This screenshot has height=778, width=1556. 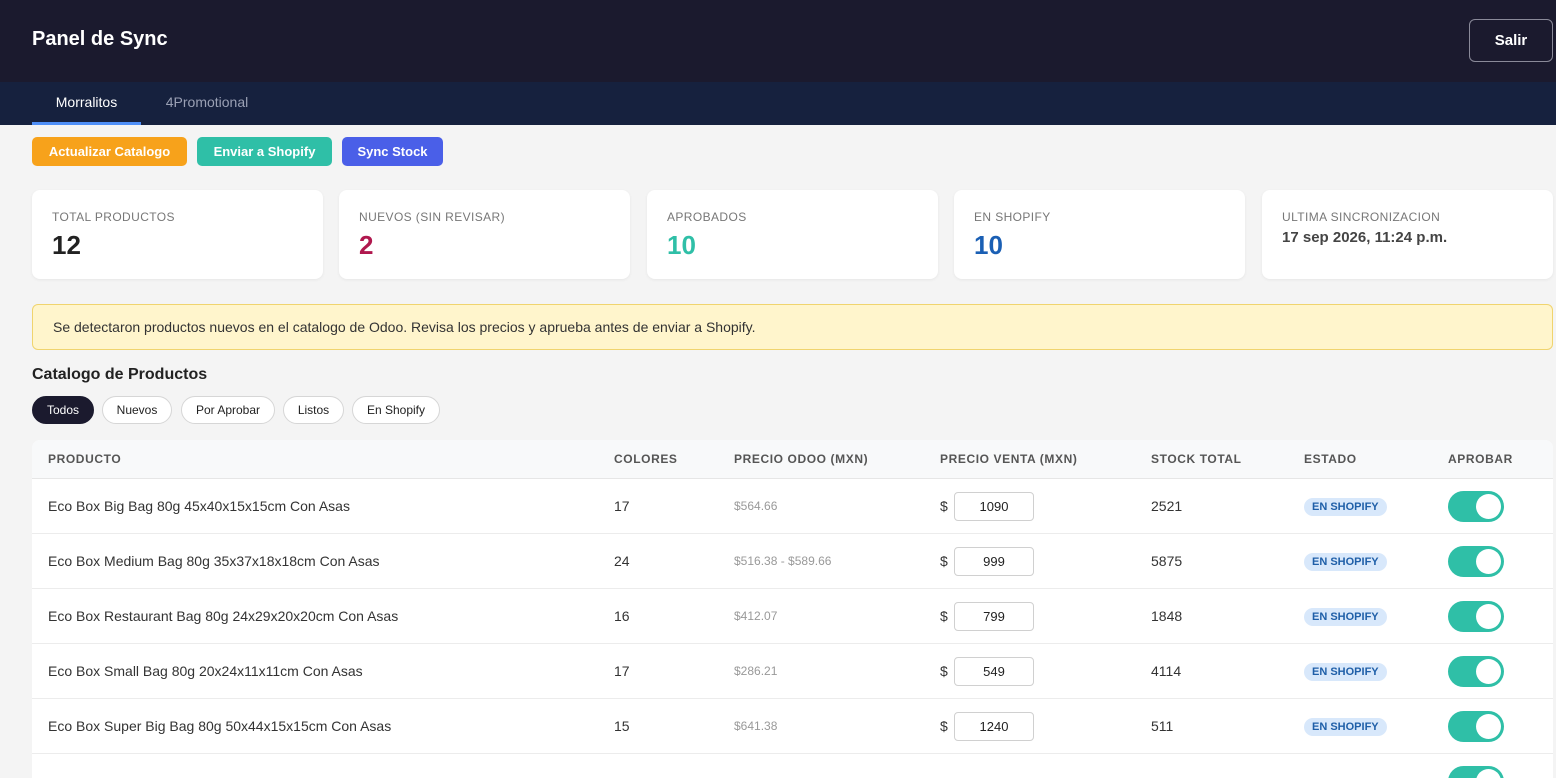 What do you see at coordinates (109, 151) in the screenshot?
I see `update-catalog-button: Actualizar Catalogo` at bounding box center [109, 151].